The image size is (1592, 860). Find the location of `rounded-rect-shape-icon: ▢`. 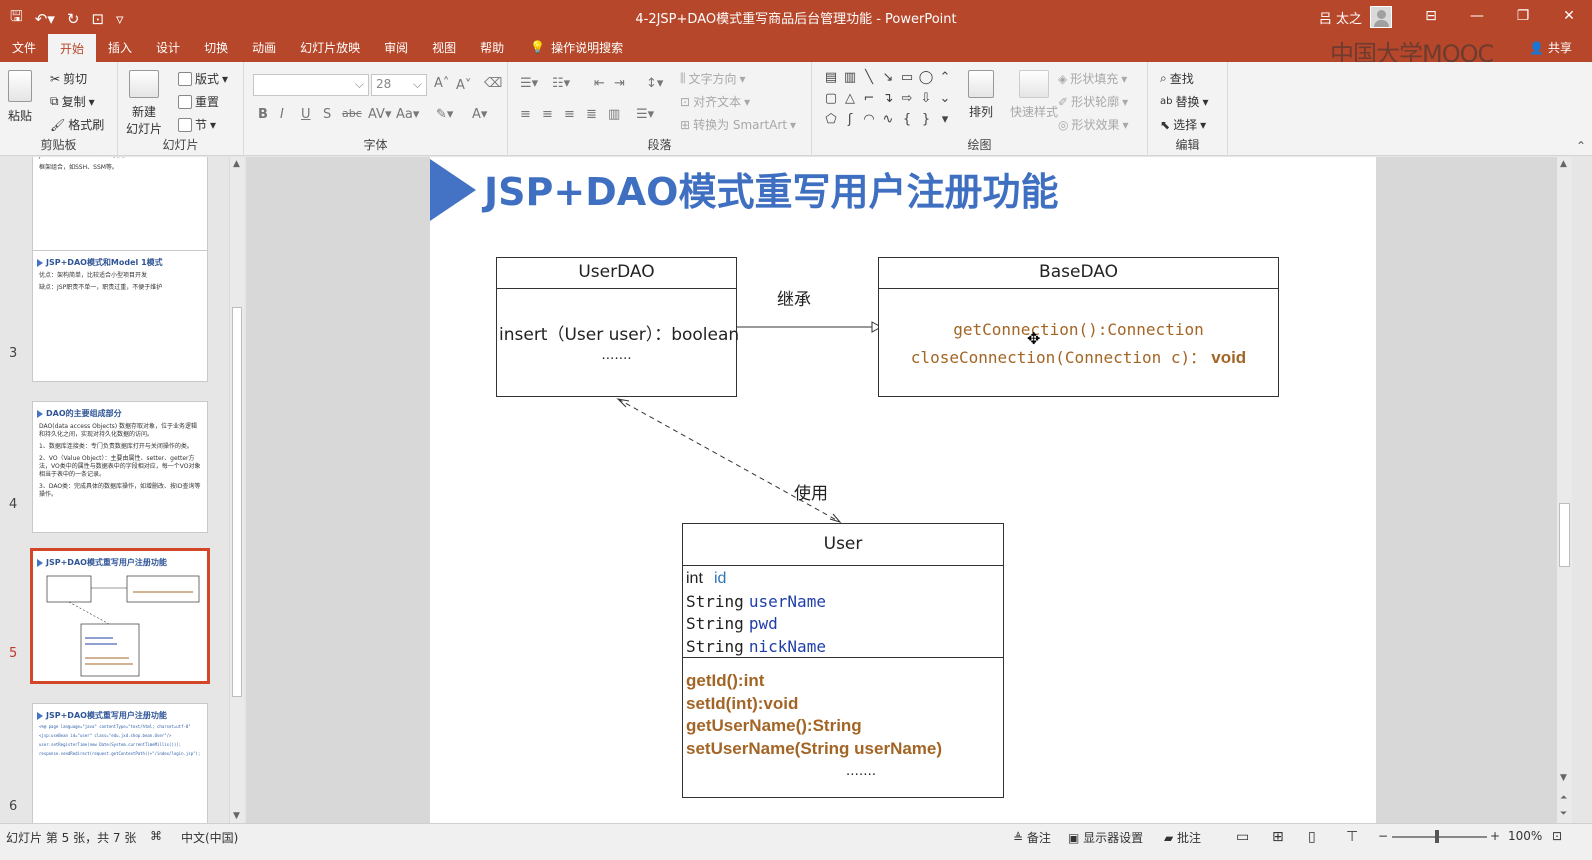

rounded-rect-shape-icon: ▢ is located at coordinates (831, 101).